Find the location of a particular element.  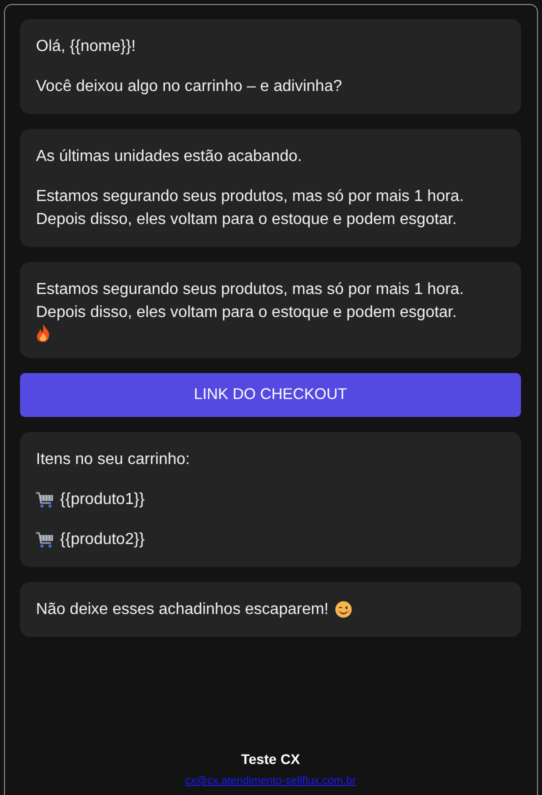

winking-face-icon is located at coordinates (343, 609).